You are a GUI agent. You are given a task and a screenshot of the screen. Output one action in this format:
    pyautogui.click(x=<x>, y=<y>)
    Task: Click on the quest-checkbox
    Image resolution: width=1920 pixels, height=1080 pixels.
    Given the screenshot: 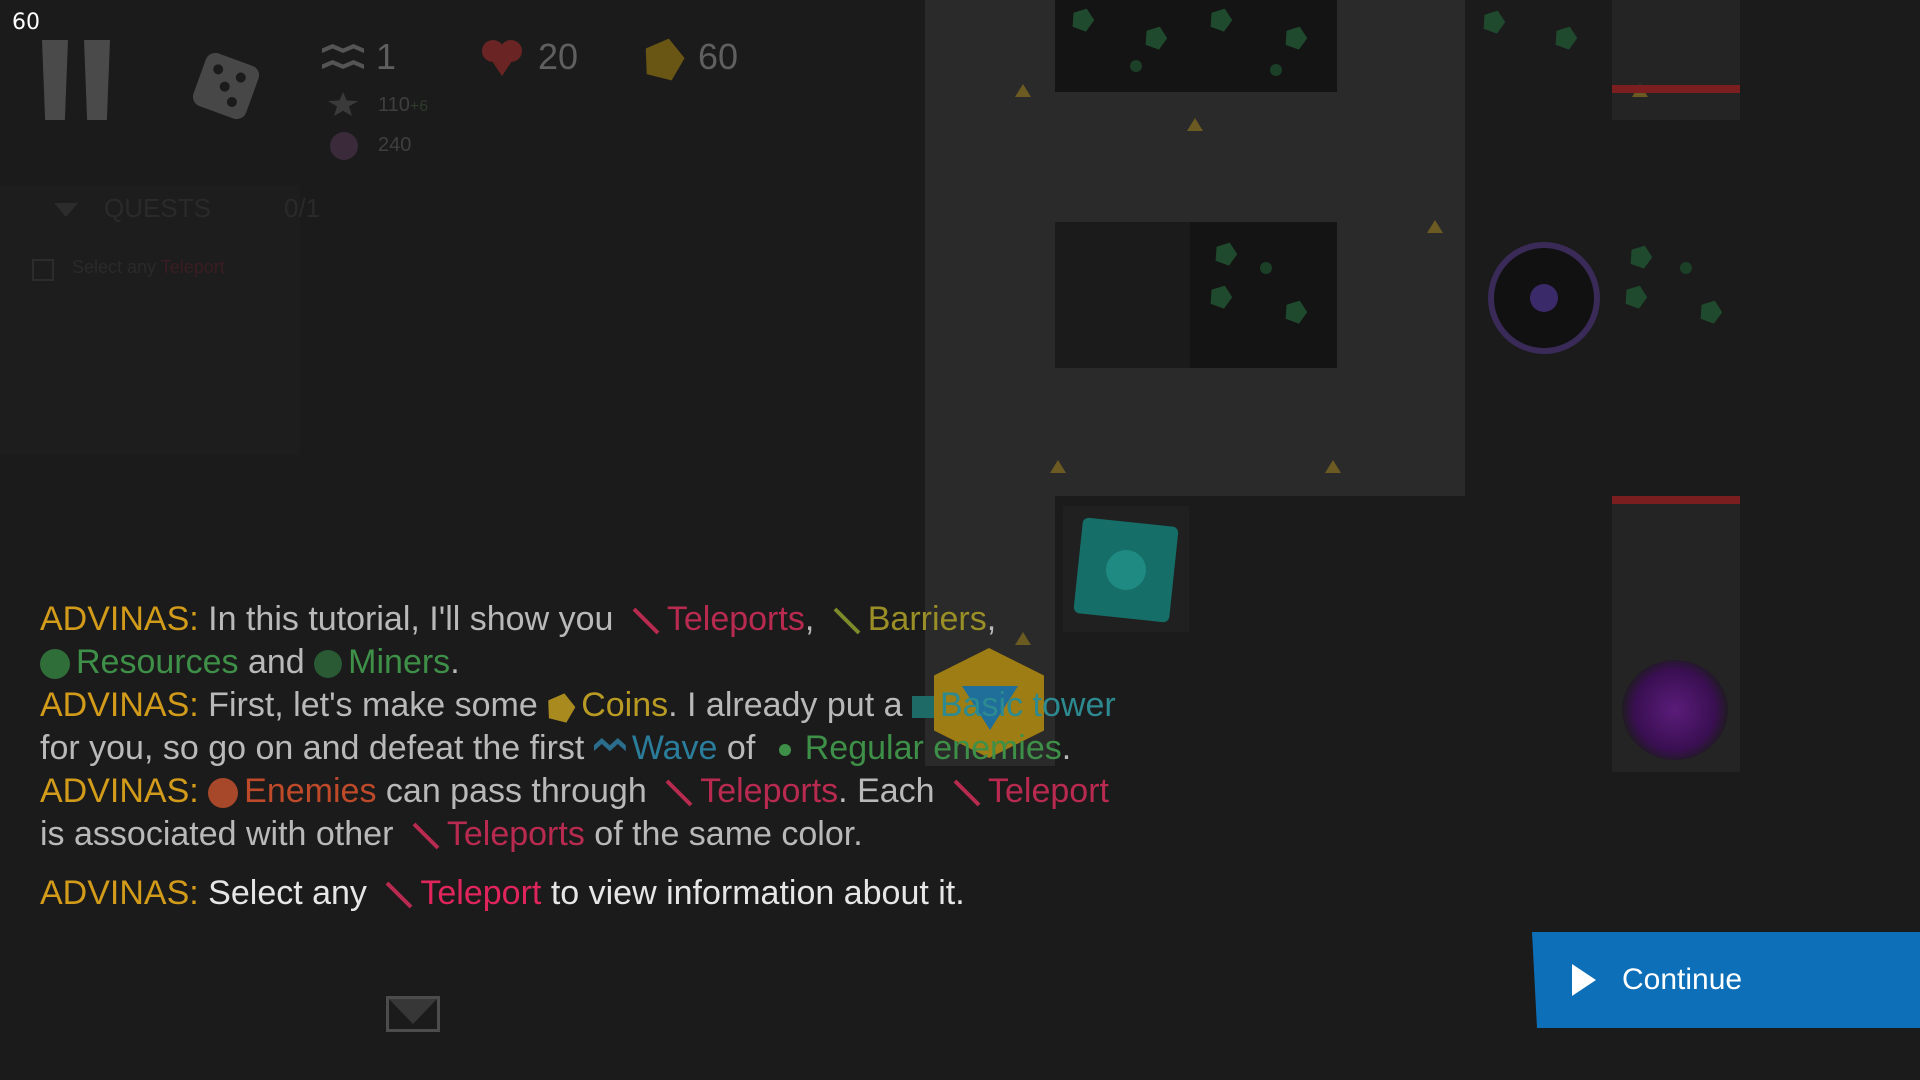 What is the action you would take?
    pyautogui.click(x=43, y=270)
    